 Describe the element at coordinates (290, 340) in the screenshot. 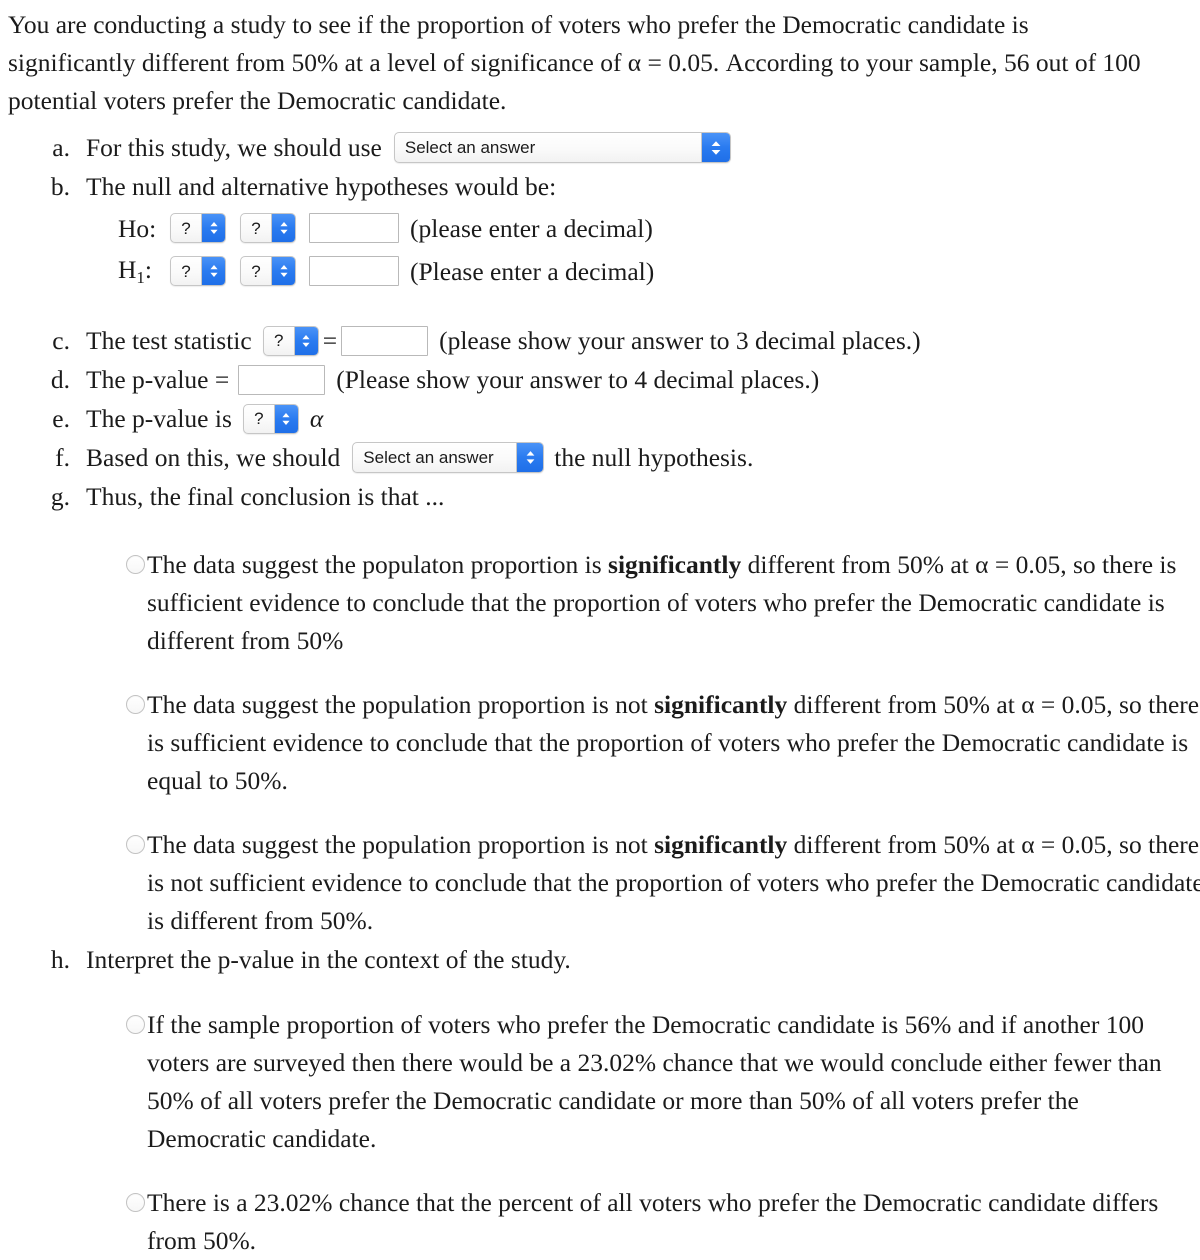

I see `test-statistic-select: ?` at that location.